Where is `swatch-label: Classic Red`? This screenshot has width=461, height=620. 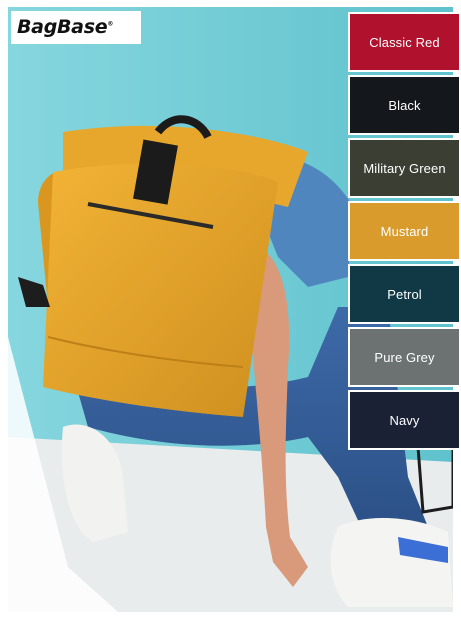
swatch-label: Classic Red is located at coordinates (404, 42).